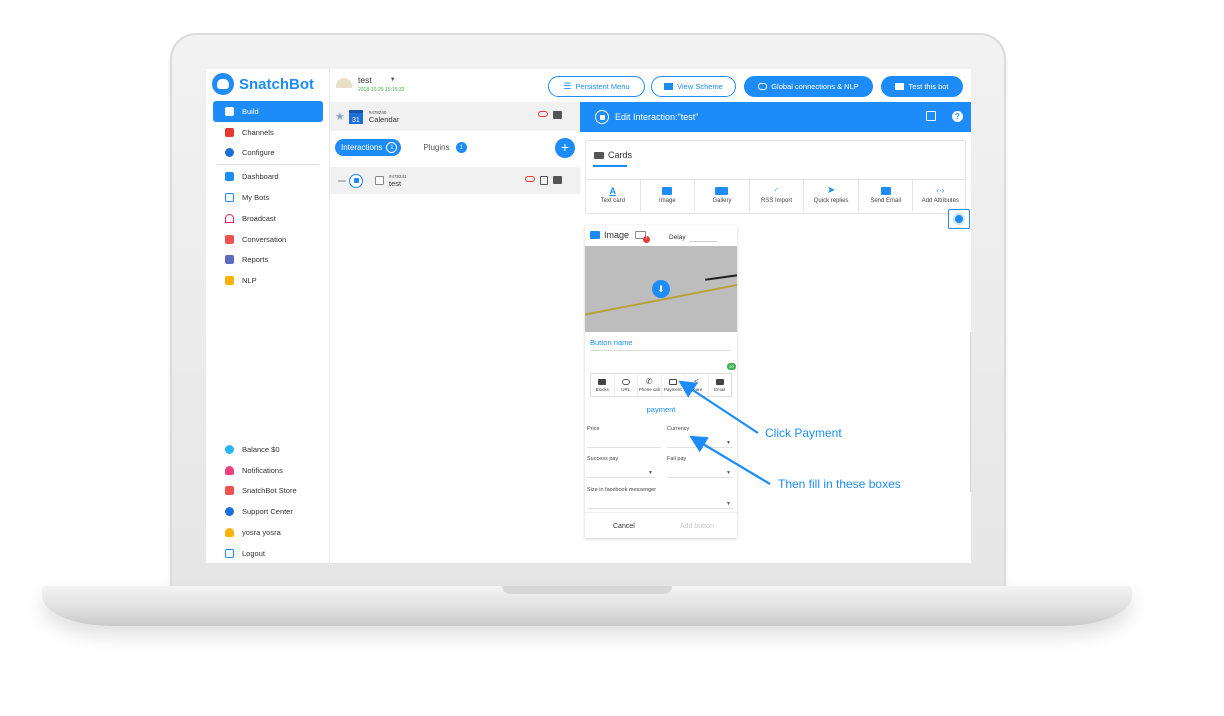 This screenshot has width=1224, height=716. I want to click on image-icon, so click(595, 235).